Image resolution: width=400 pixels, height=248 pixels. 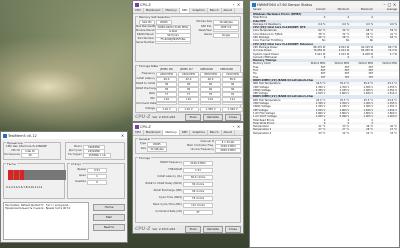 What do you see at coordinates (167, 204) in the screenshot?
I see `timing-label: Bank Cycle Time (tRC)` at bounding box center [167, 204].